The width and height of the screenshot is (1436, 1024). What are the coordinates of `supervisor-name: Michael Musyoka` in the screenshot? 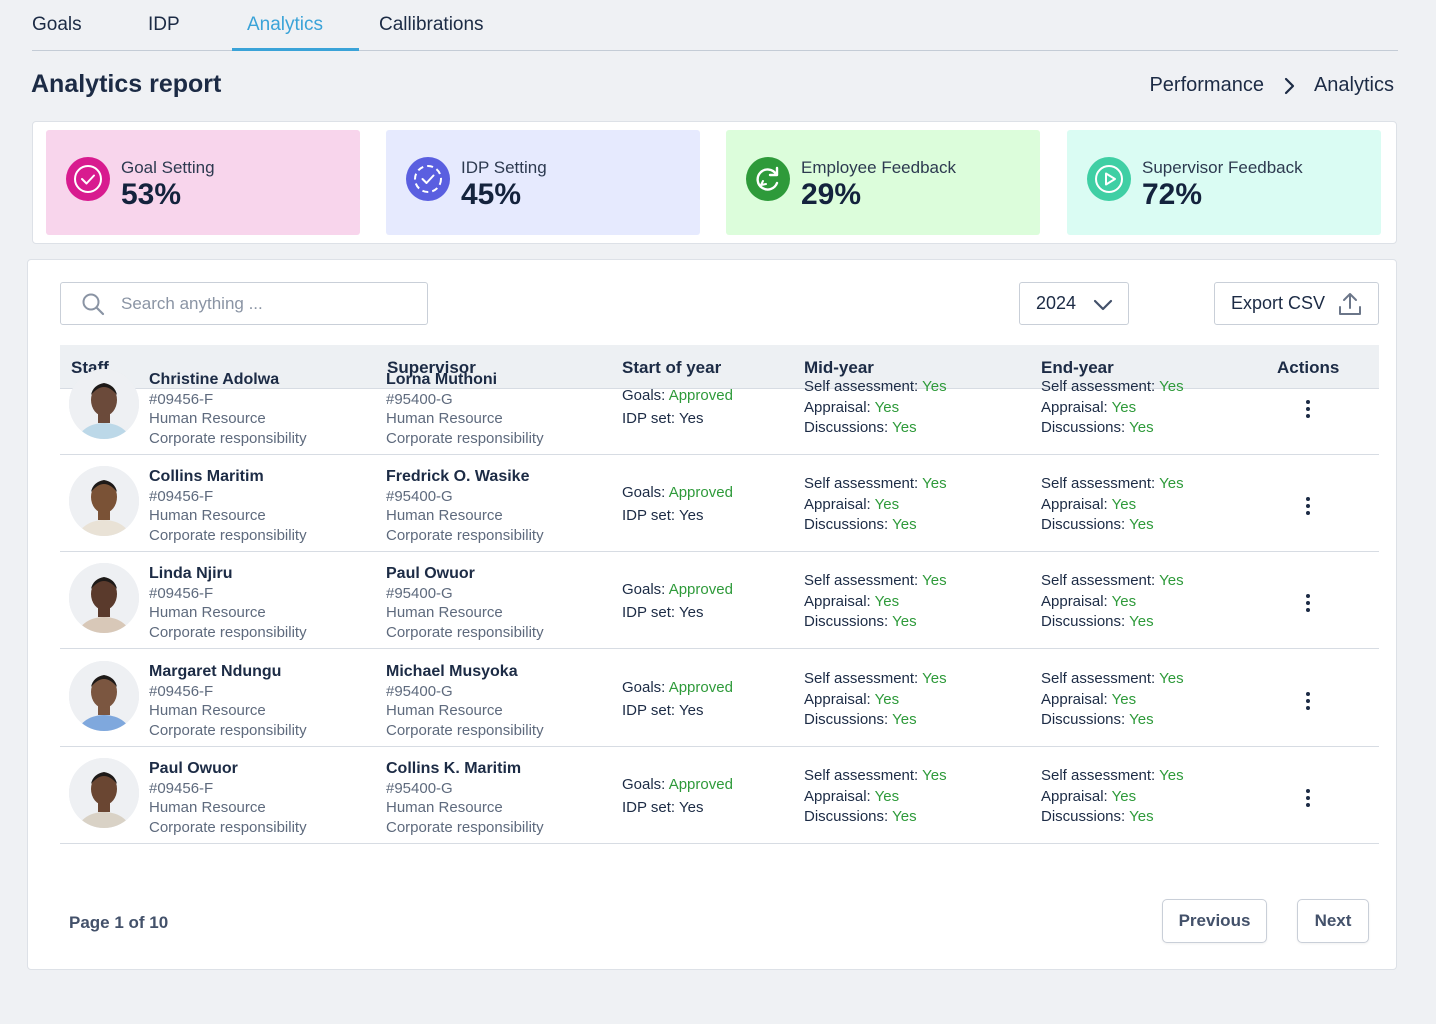 It's located at (465, 672).